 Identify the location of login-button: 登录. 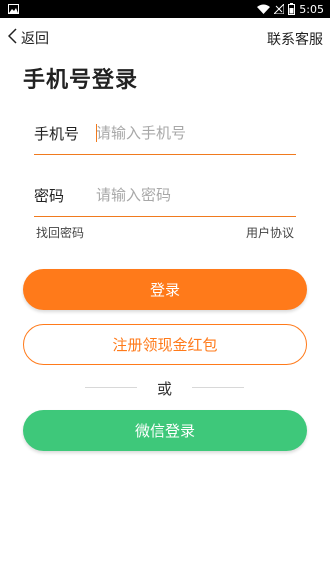
(165, 289).